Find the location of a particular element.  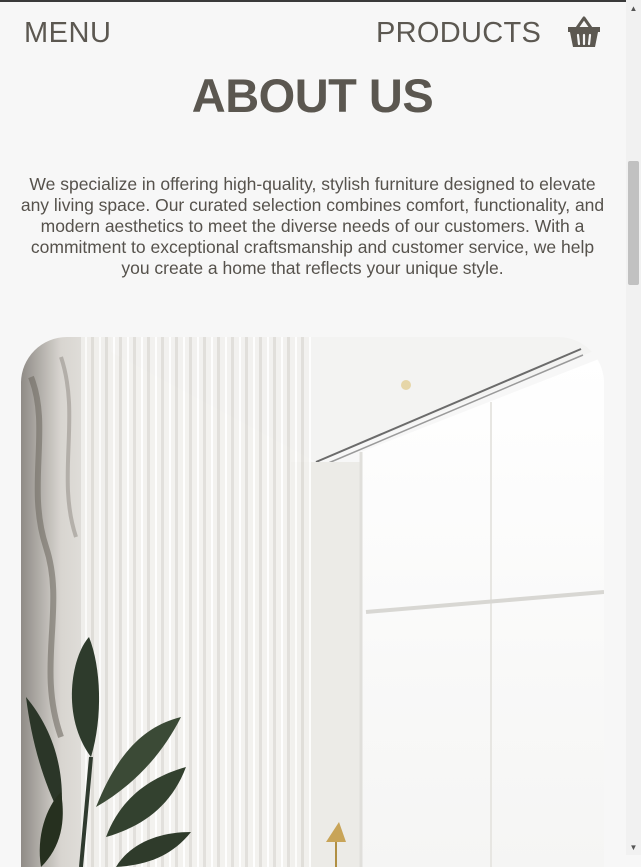

scrollbar is located at coordinates (633, 427).